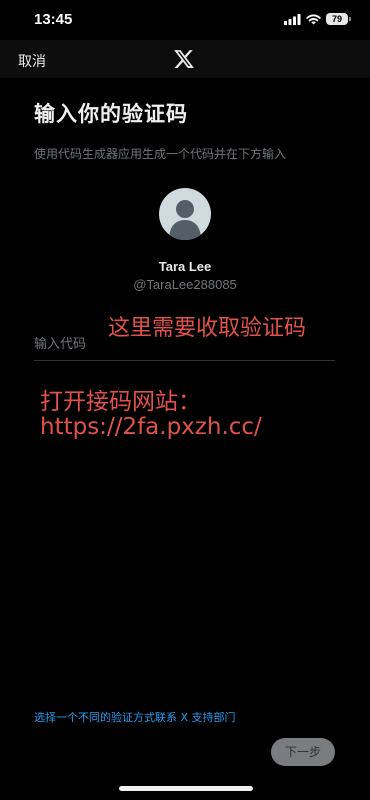 The height and width of the screenshot is (800, 370). What do you see at coordinates (135, 717) in the screenshot?
I see `alt-verification-link: 选择一个不同的验证方式联系 X 支持部门` at bounding box center [135, 717].